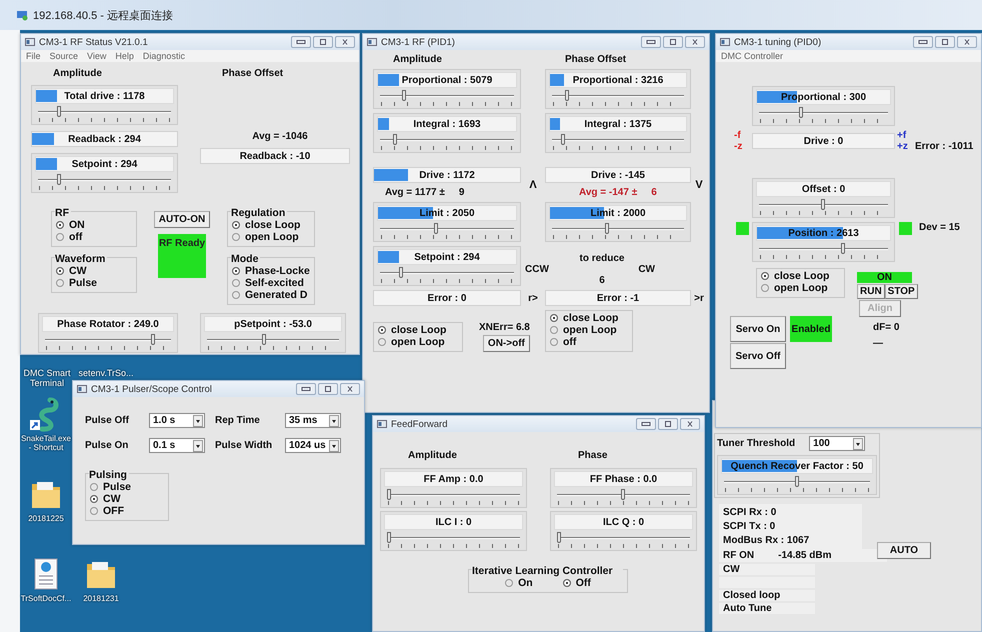  I want to click on radio-label: Phase-Locke, so click(277, 271).